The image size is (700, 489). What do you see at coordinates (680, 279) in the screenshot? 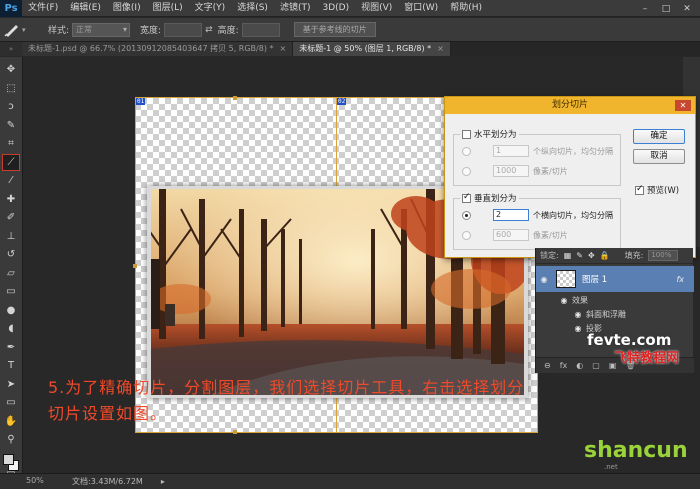
I see `fx-badge: fx` at bounding box center [680, 279].